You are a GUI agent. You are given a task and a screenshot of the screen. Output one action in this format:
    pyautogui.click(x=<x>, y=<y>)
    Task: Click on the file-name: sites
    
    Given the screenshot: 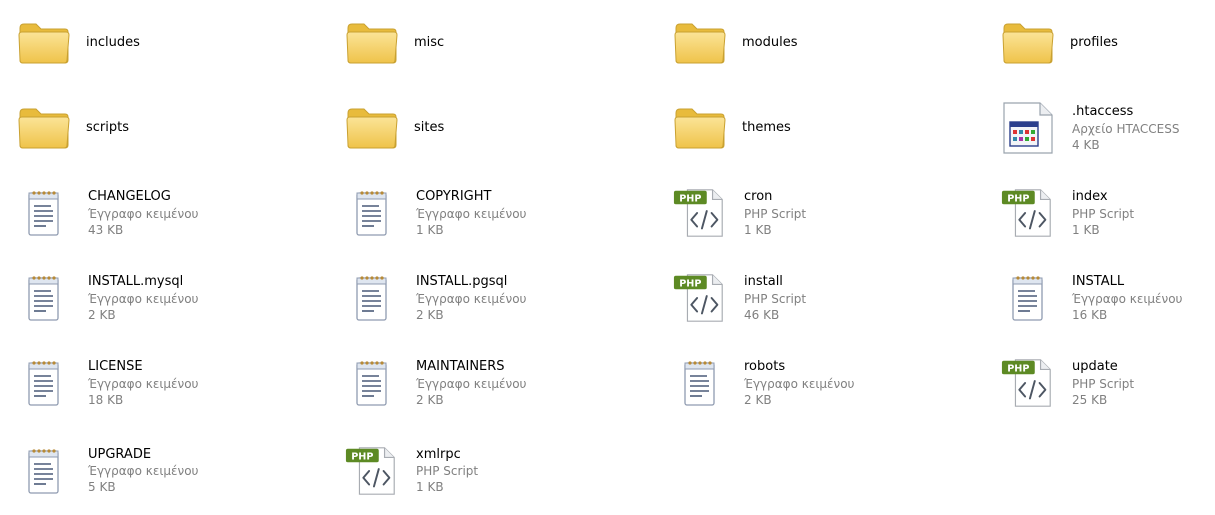 What is the action you would take?
    pyautogui.click(x=429, y=128)
    